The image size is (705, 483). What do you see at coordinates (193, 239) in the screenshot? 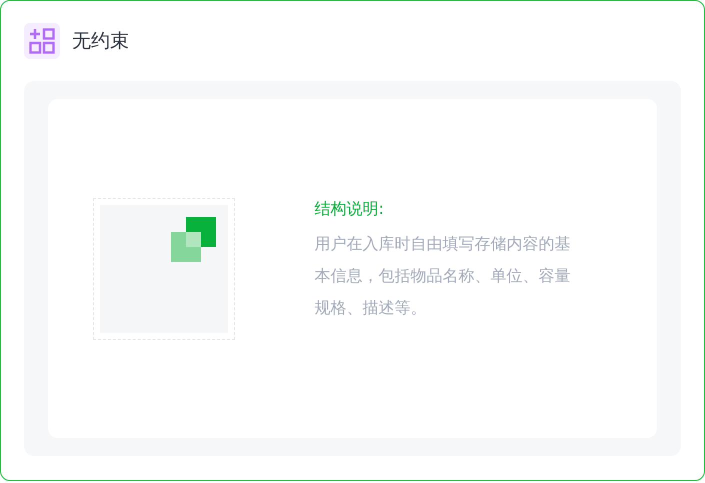
I see `overlapping-squares-icon` at bounding box center [193, 239].